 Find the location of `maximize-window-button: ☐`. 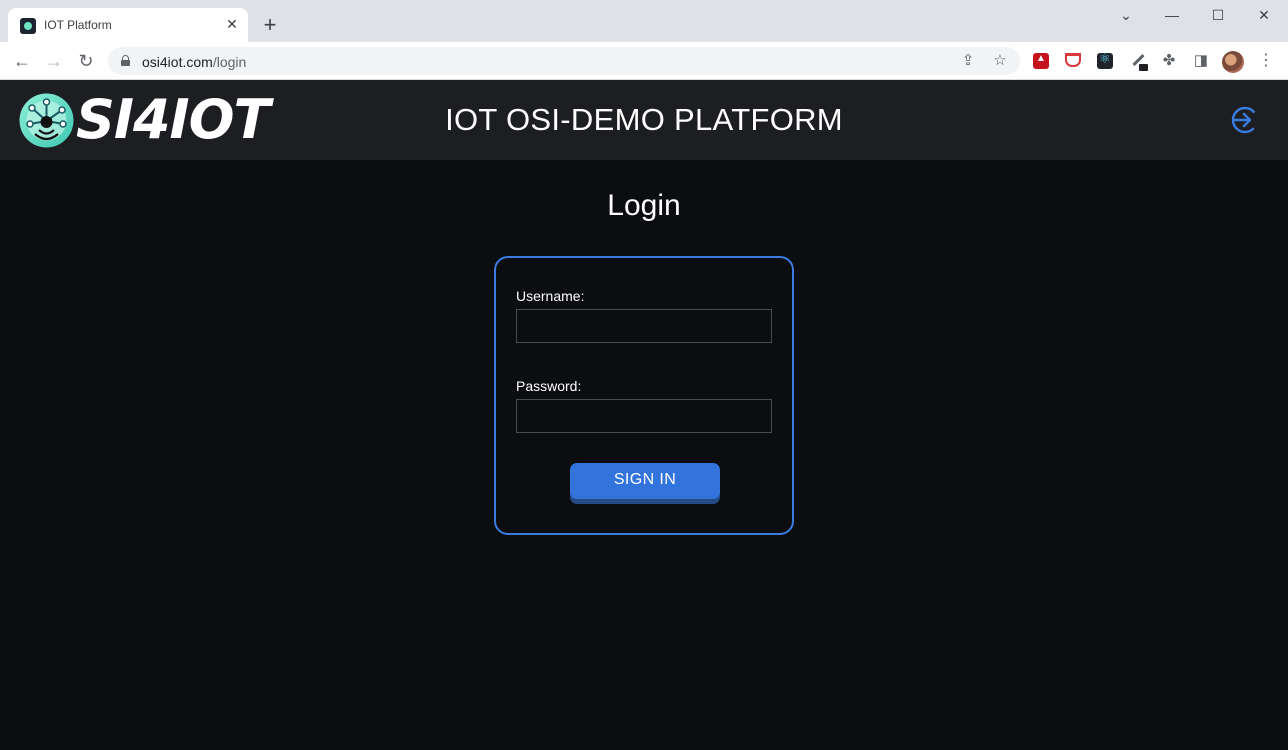

maximize-window-button: ☐ is located at coordinates (1218, 15).